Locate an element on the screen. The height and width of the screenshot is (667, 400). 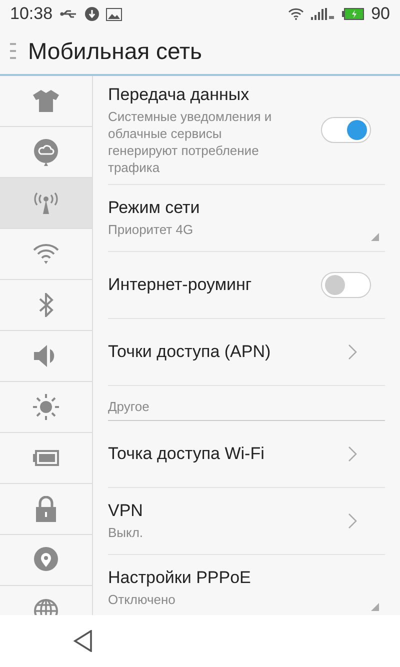
settings-item: Режим сети Приоритет 4G is located at coordinates (246, 218).